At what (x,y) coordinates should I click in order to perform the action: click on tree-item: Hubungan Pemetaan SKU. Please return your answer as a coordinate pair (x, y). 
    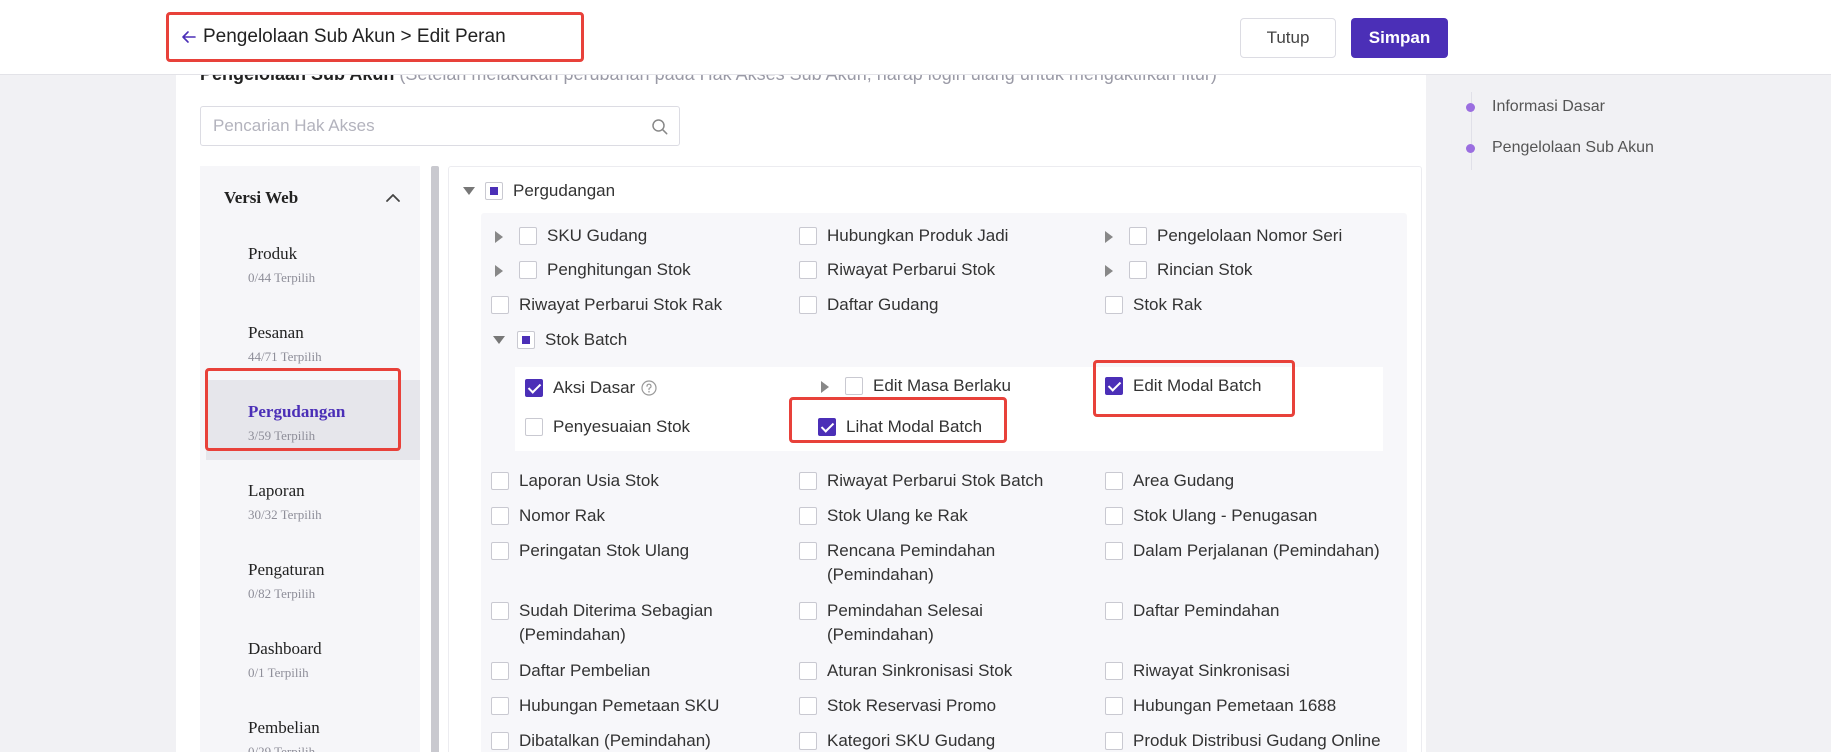
    Looking at the image, I should click on (605, 707).